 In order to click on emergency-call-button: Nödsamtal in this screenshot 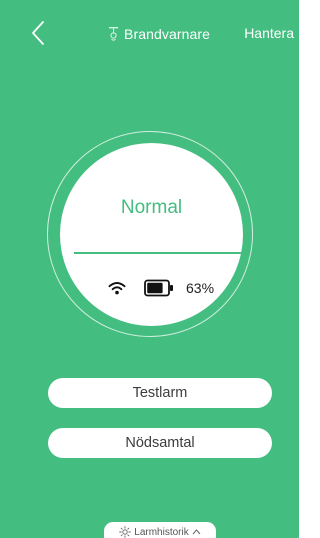, I will do `click(160, 443)`.